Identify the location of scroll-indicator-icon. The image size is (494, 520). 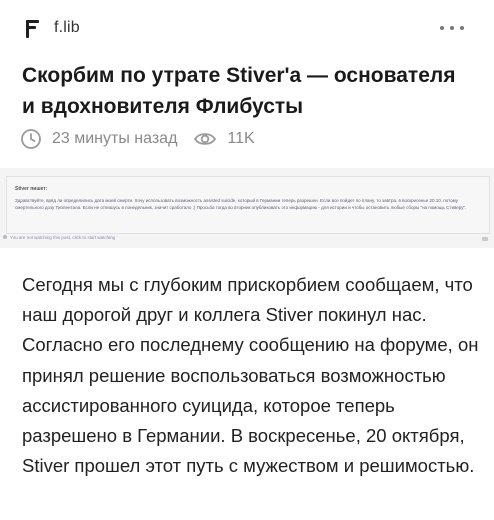
(485, 239).